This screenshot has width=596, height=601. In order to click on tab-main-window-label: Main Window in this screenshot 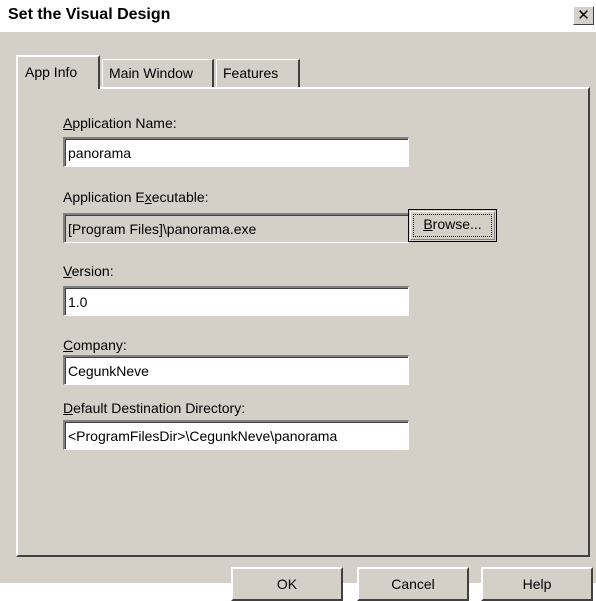, I will do `click(151, 73)`.